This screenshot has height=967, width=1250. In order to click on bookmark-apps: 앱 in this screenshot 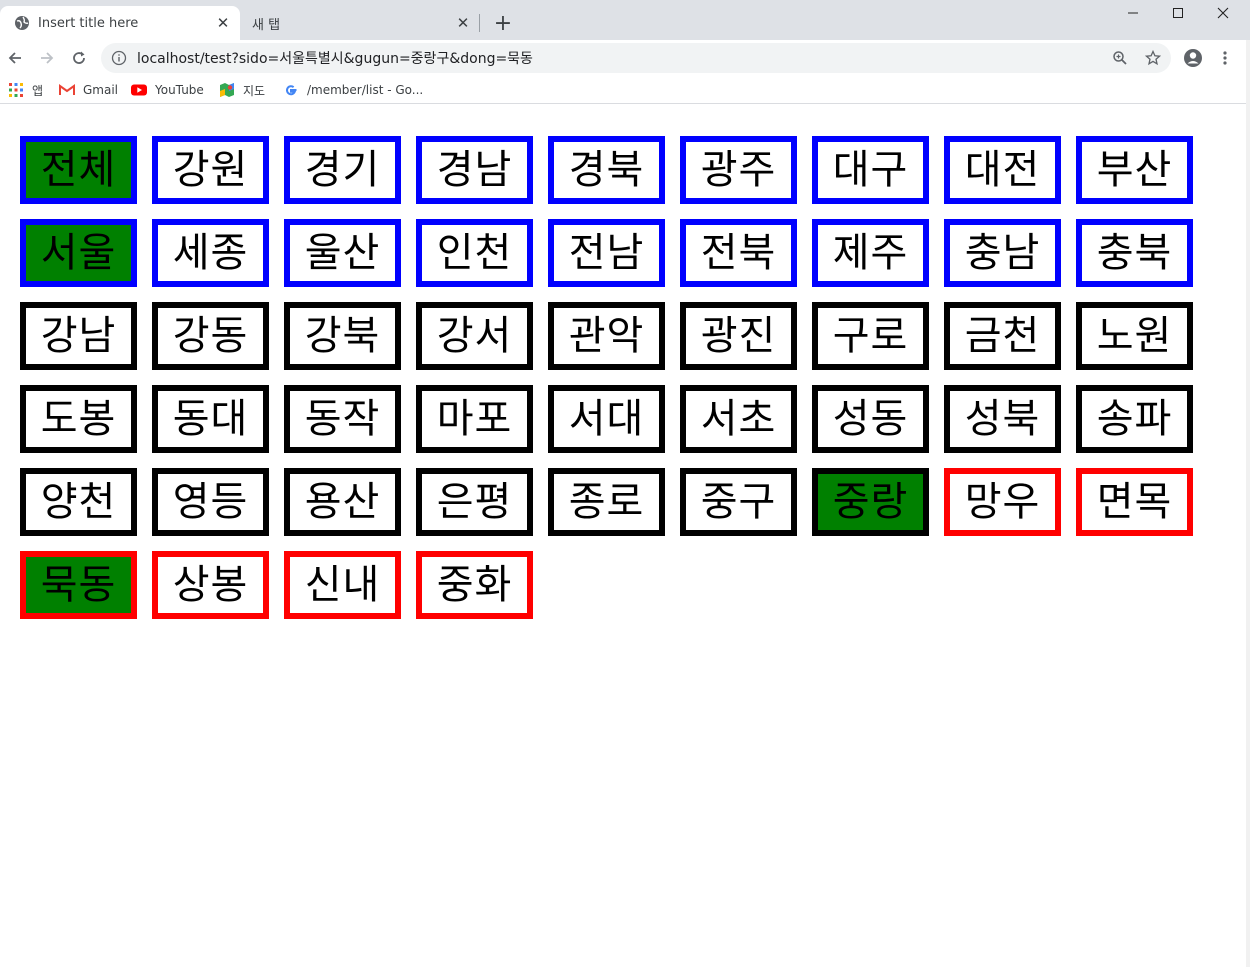, I will do `click(25, 90)`.